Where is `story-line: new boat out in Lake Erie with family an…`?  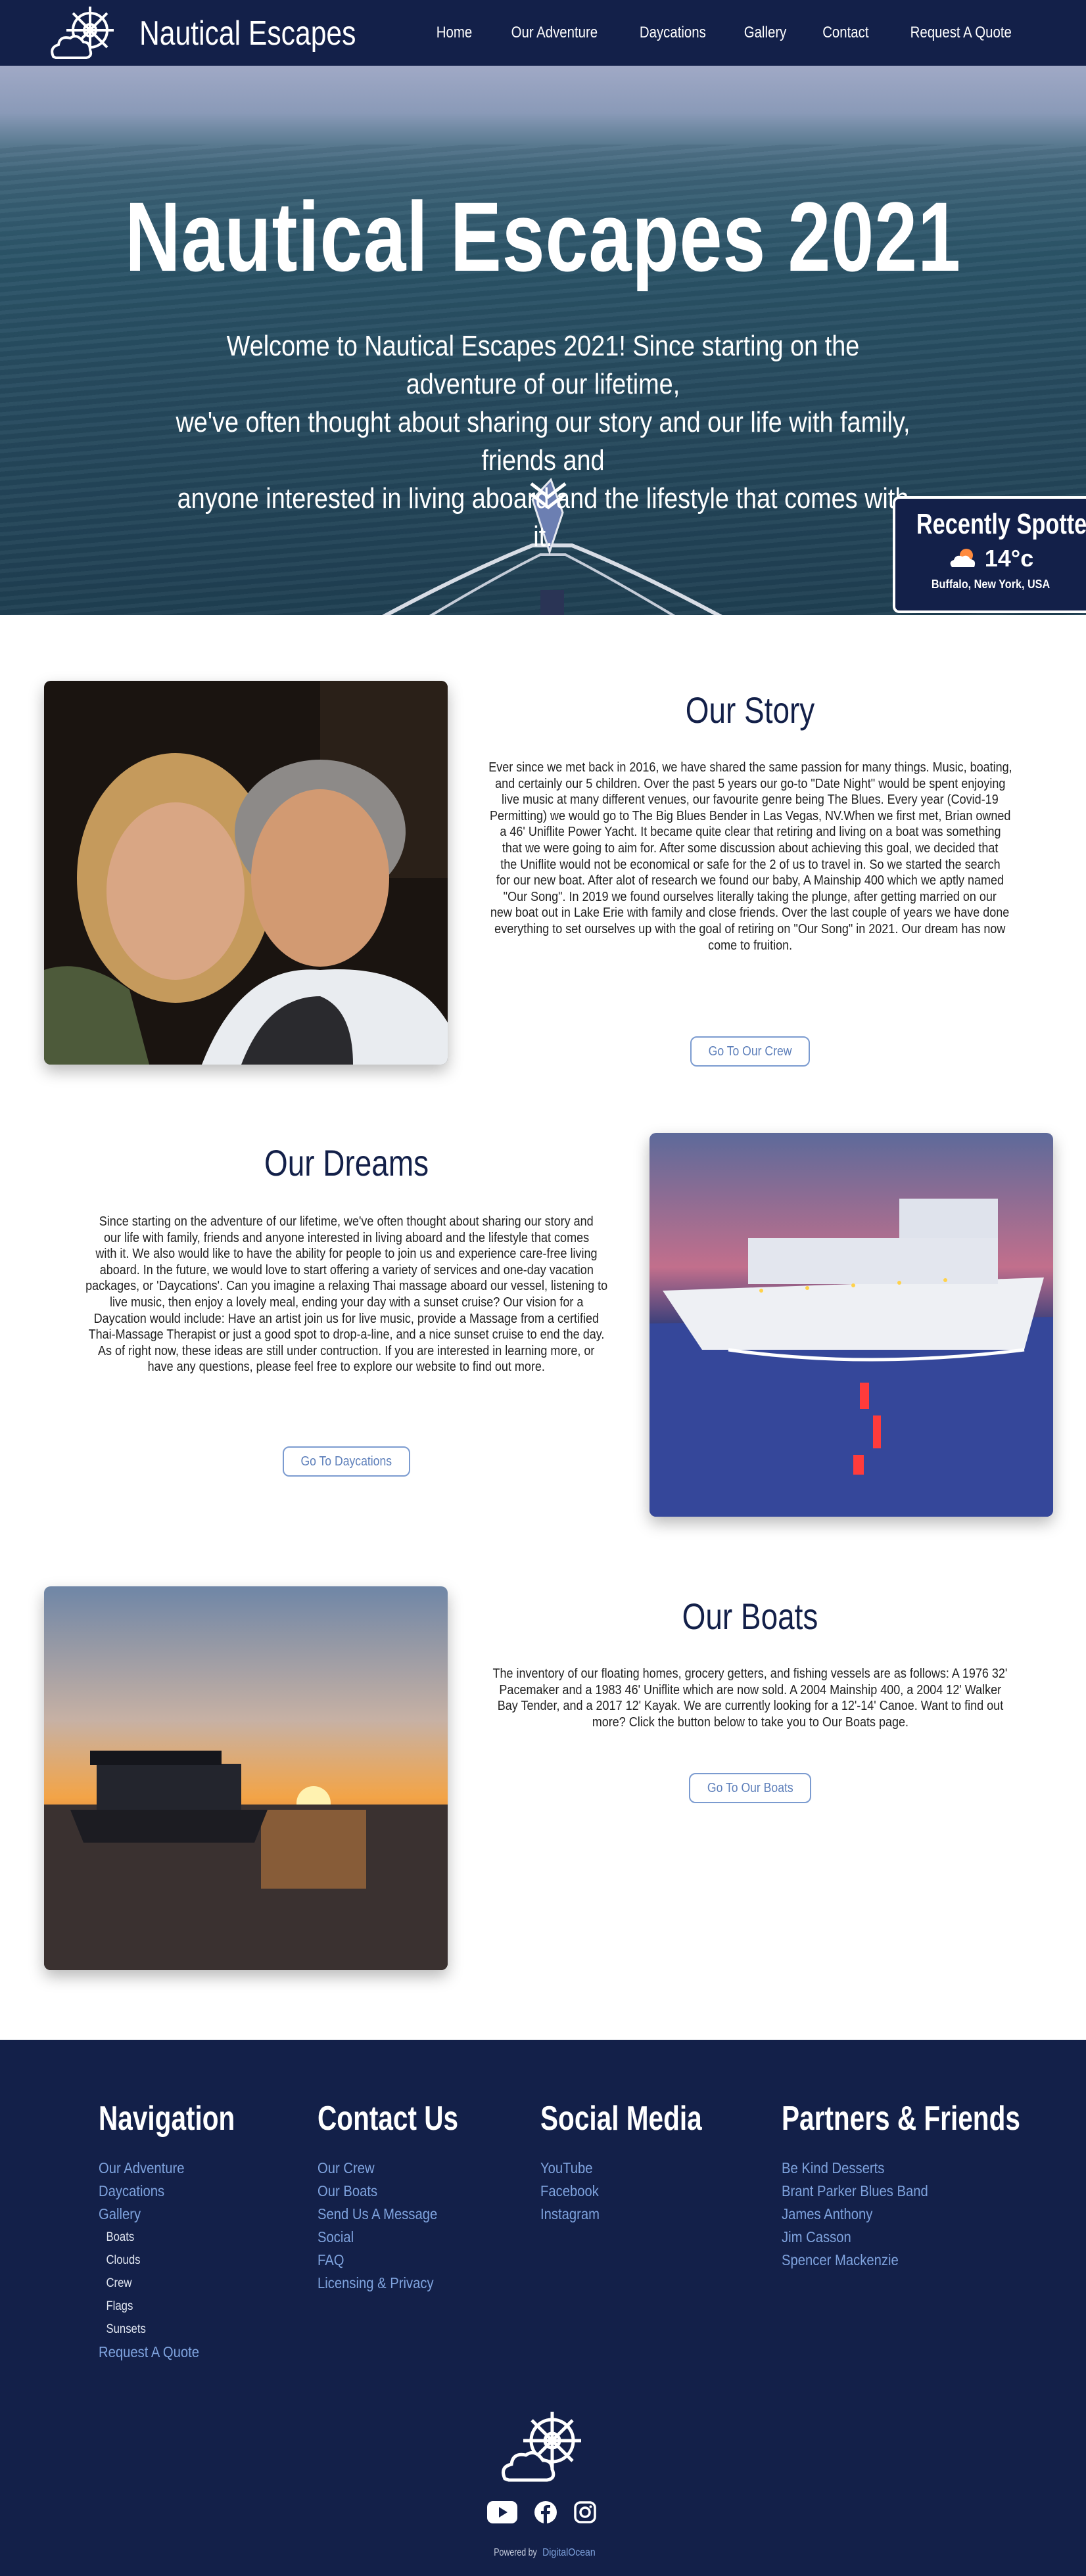
story-line: new boat out in Lake Erie with family an… is located at coordinates (750, 913).